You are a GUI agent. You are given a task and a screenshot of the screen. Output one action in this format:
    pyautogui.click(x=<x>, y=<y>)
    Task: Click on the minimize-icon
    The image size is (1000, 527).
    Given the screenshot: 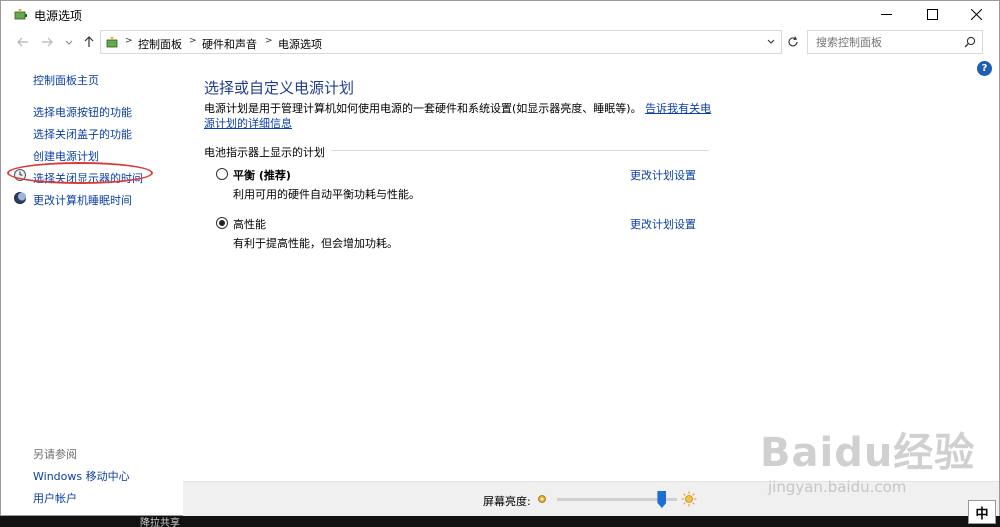 What is the action you would take?
    pyautogui.click(x=886, y=14)
    